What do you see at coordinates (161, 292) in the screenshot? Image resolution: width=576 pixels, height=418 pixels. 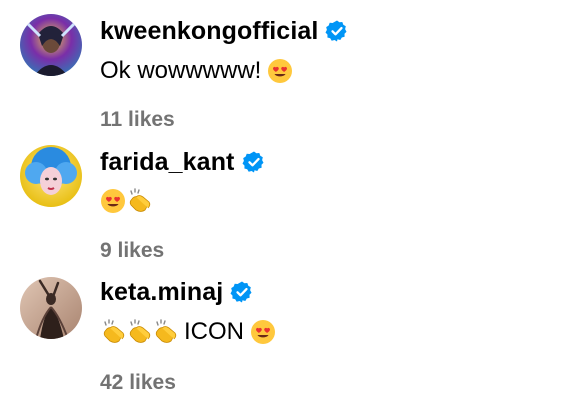 I see `username: keta.minaj` at bounding box center [161, 292].